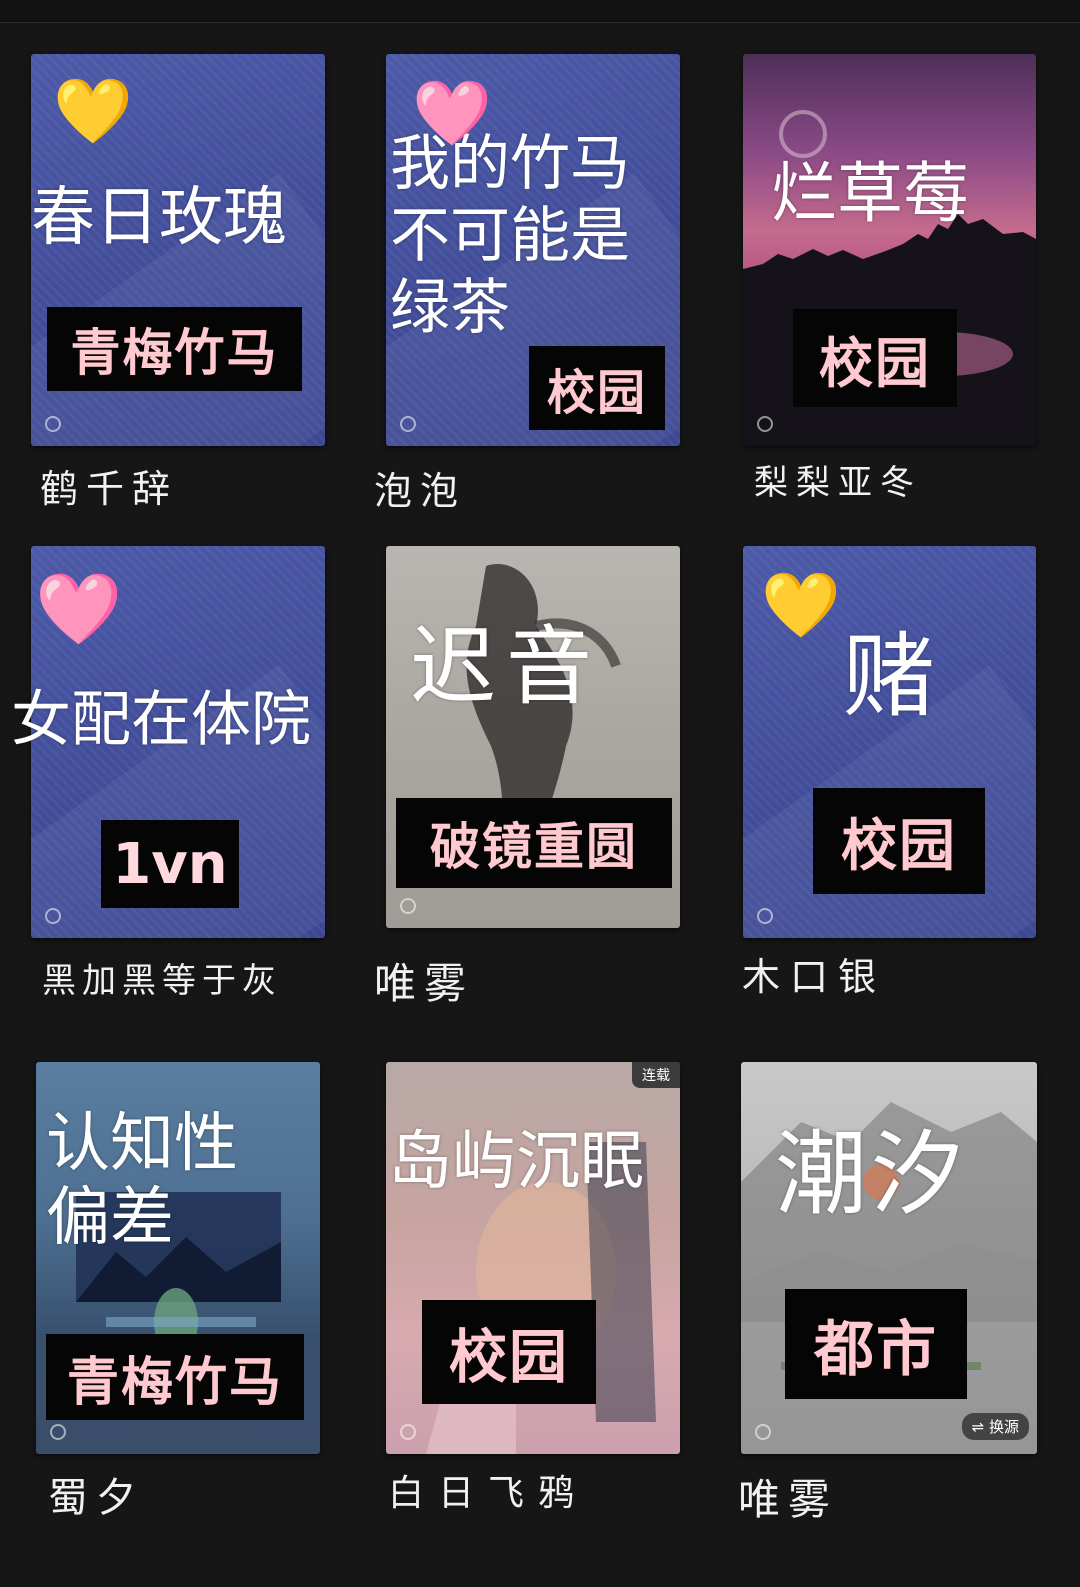  Describe the element at coordinates (142, 1181) in the screenshot. I see `book-title: 认知性 偏差` at that location.